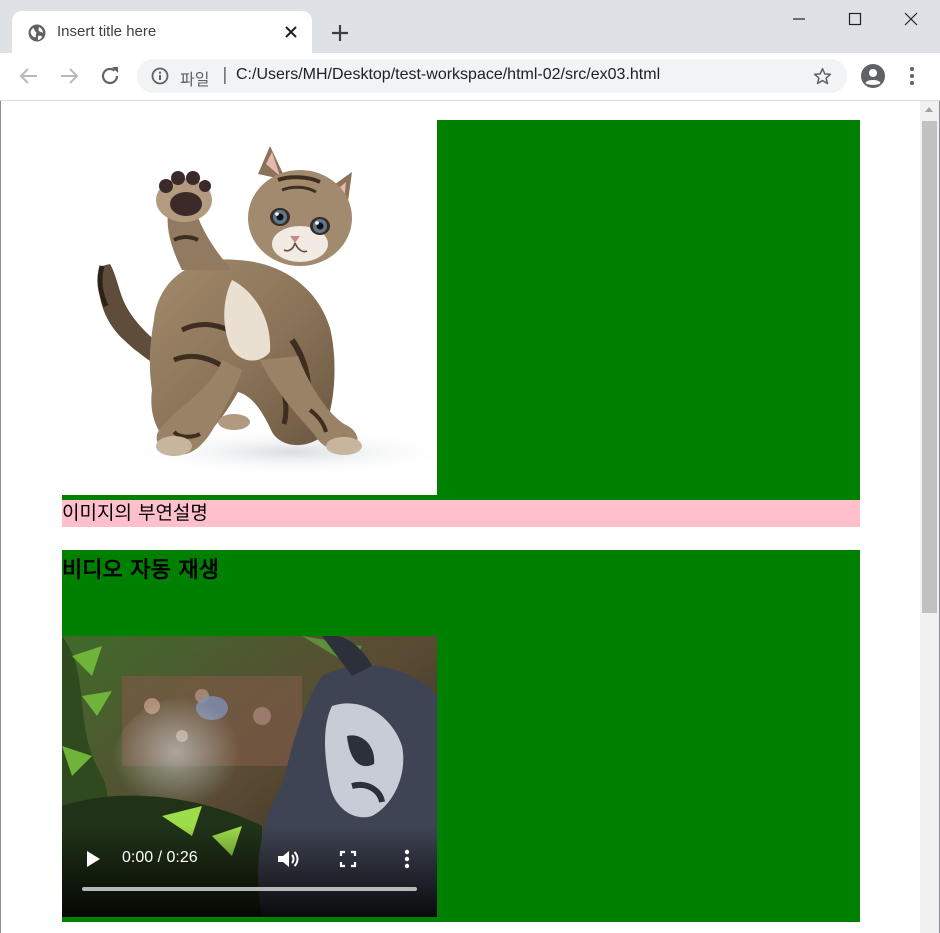  What do you see at coordinates (407, 859) in the screenshot?
I see `more-icon` at bounding box center [407, 859].